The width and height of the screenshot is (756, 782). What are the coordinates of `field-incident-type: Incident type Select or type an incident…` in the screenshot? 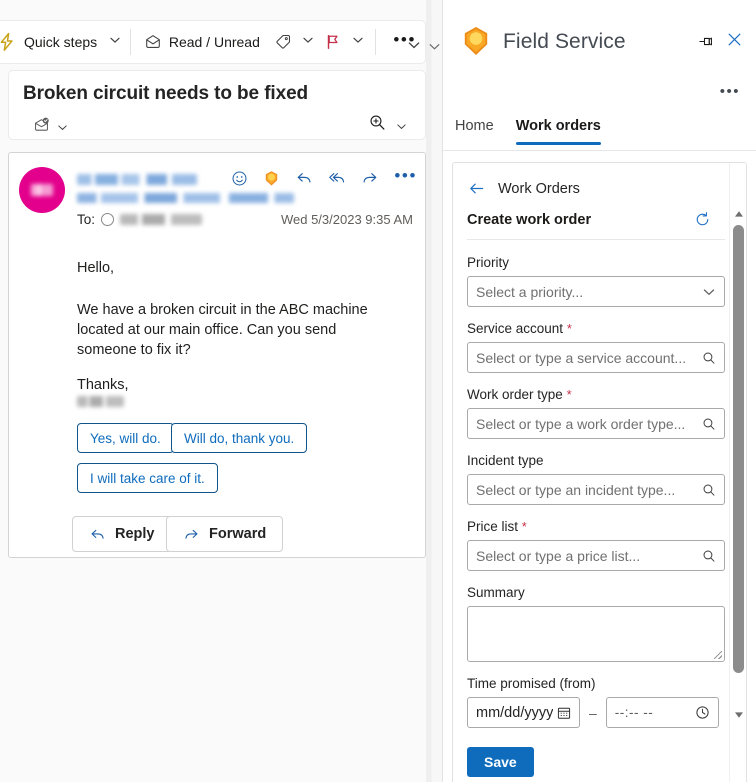 It's located at (596, 479).